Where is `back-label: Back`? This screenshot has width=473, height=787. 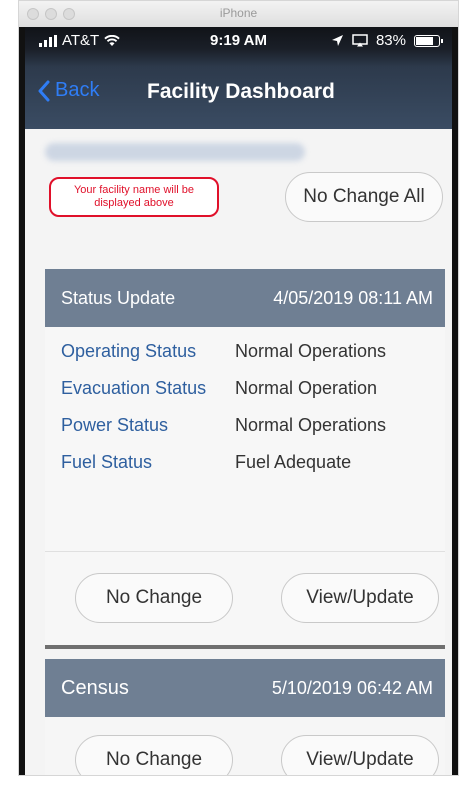 back-label: Back is located at coordinates (77, 90).